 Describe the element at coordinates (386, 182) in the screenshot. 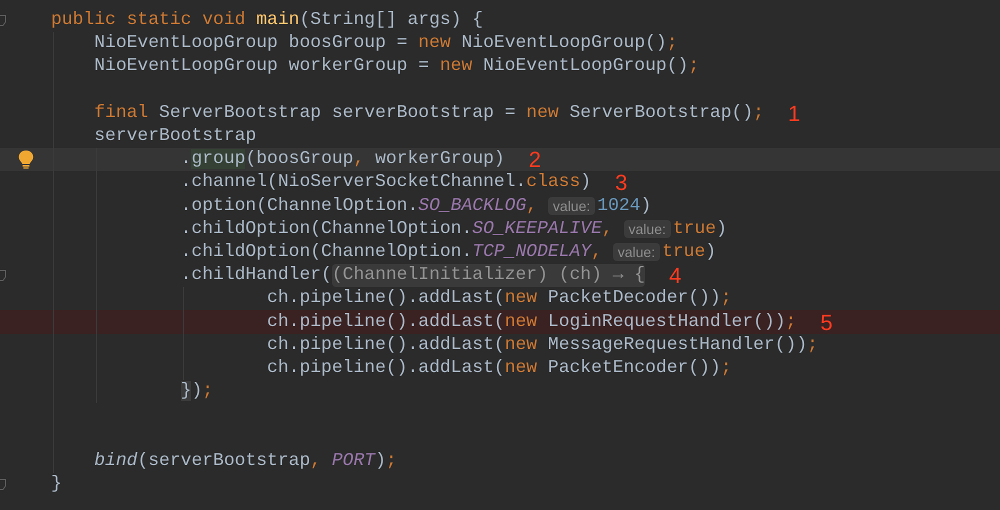

I see `code-text: .channel(NioServerSocketChannel.class)` at that location.